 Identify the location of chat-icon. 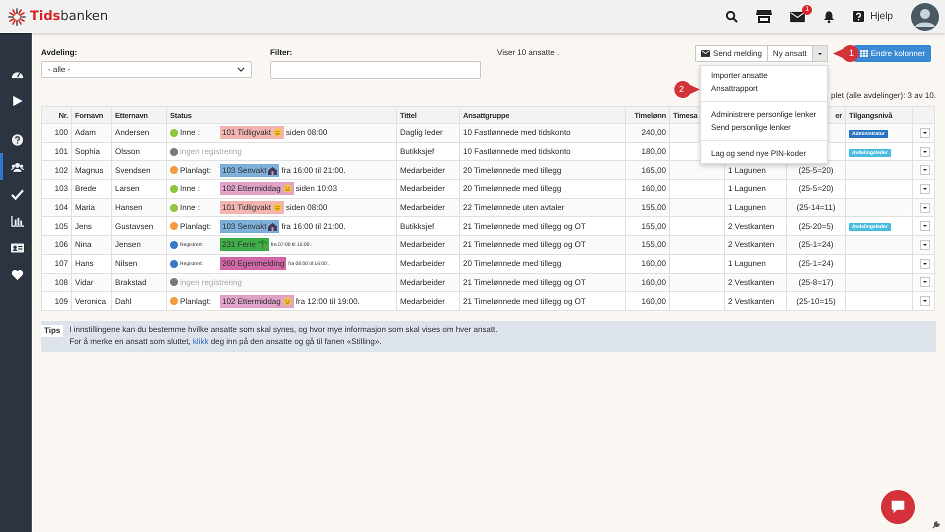
(898, 507).